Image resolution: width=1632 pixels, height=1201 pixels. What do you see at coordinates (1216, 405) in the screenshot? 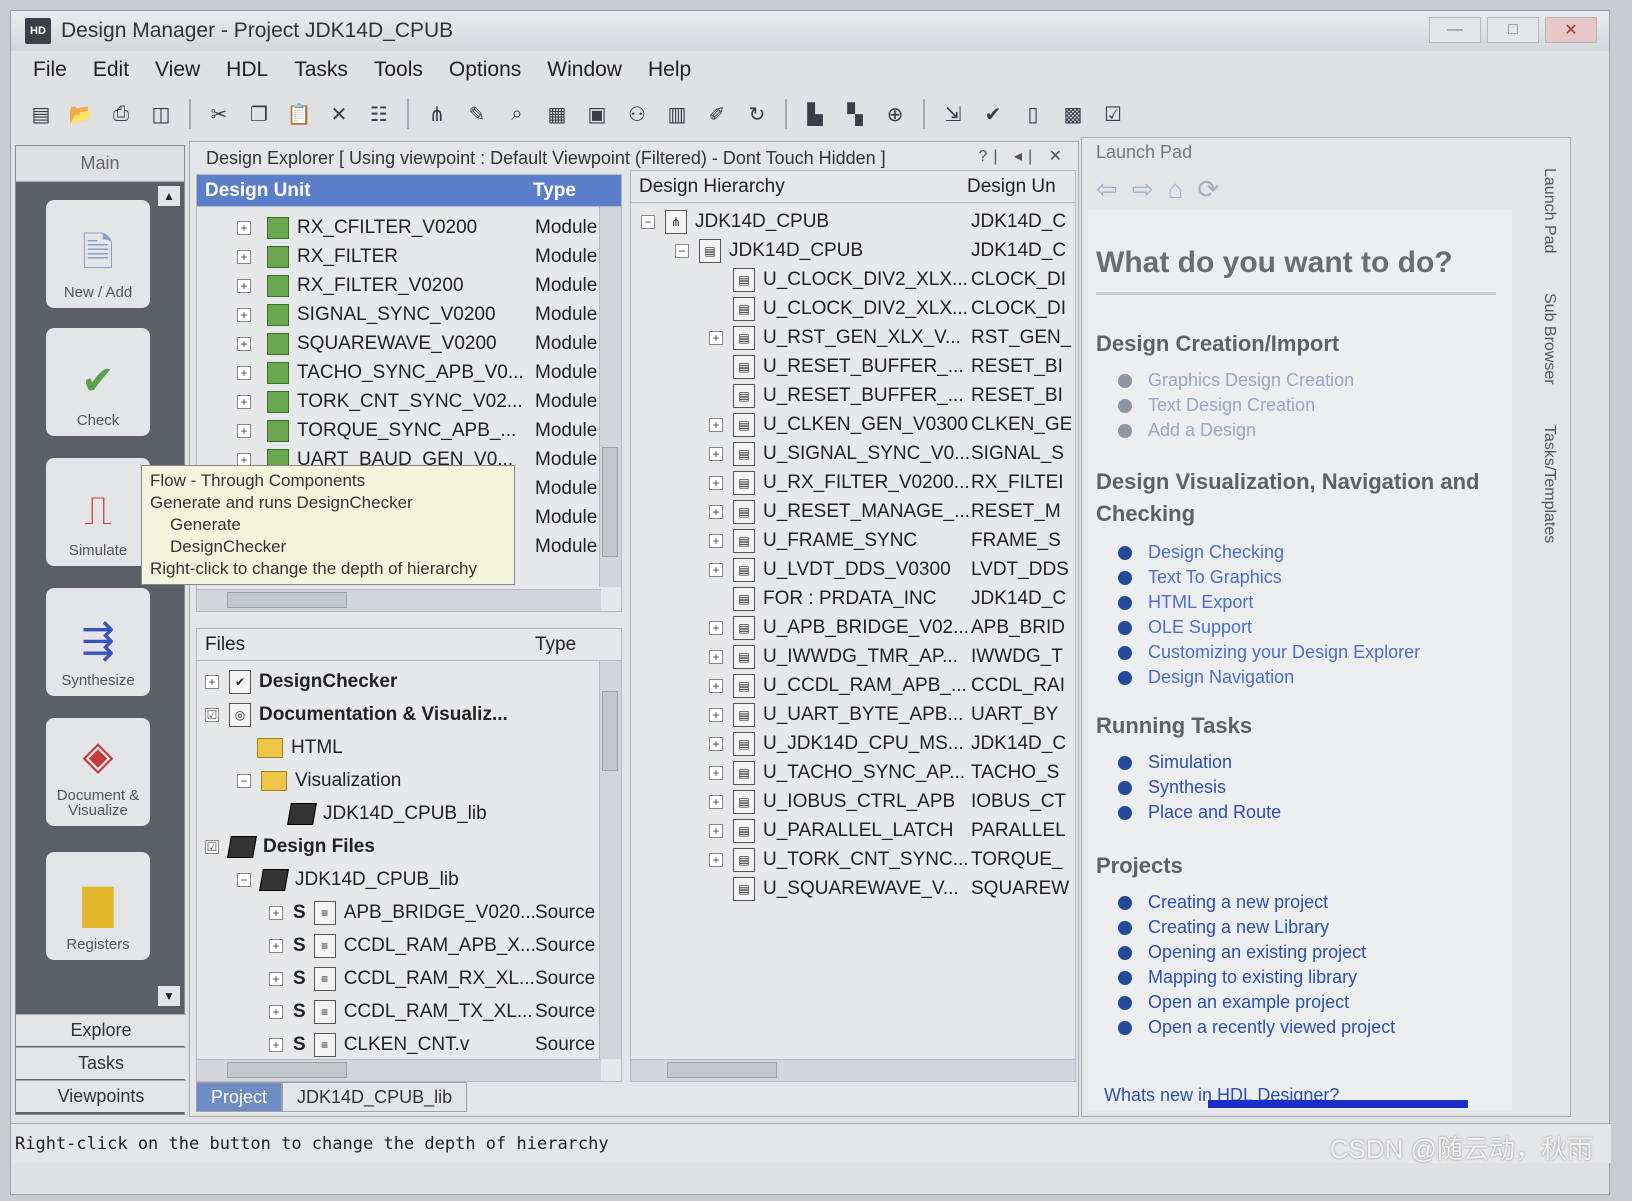
I see `launch-link: Text Design Creation` at bounding box center [1216, 405].